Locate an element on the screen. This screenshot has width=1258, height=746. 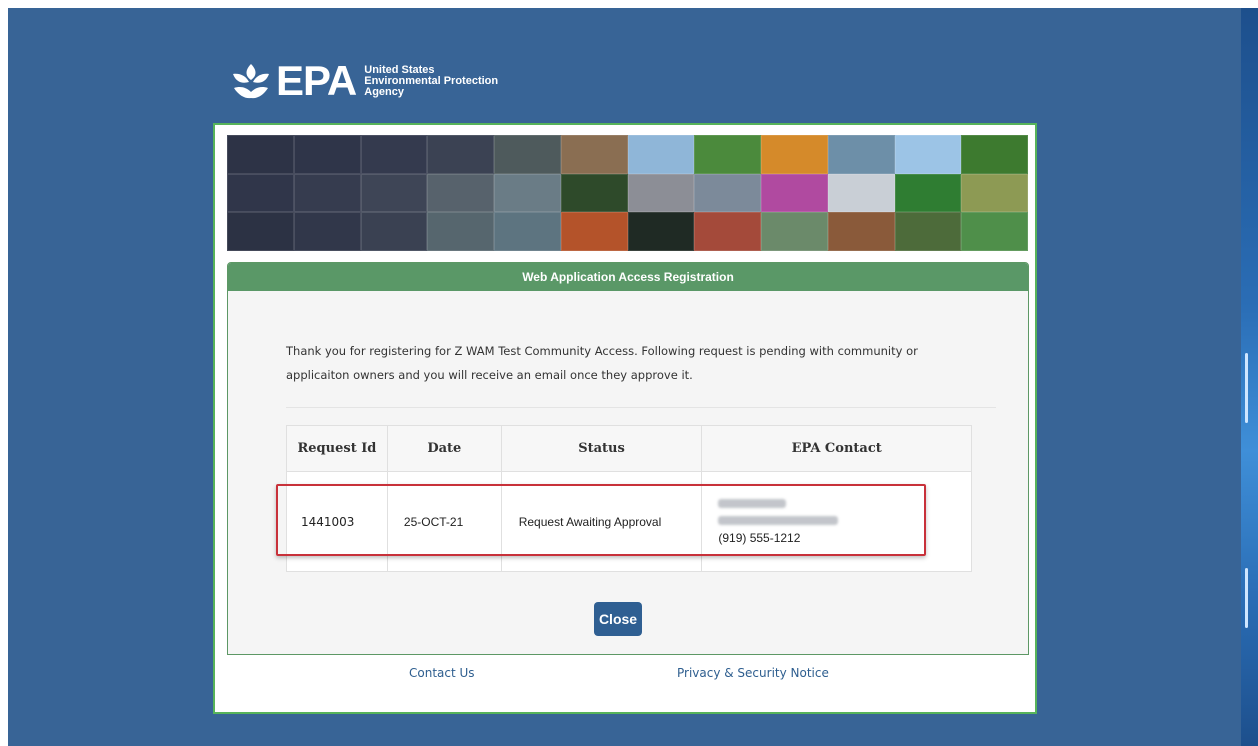
epa-flower-icon is located at coordinates (251, 81).